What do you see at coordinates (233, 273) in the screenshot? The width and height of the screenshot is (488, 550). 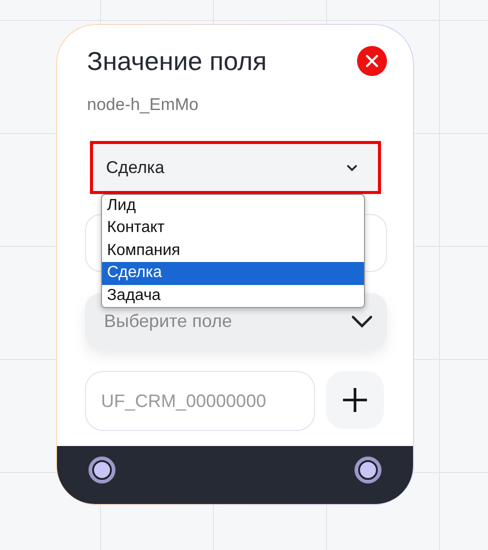 I see `dropdown-option: Сделка` at bounding box center [233, 273].